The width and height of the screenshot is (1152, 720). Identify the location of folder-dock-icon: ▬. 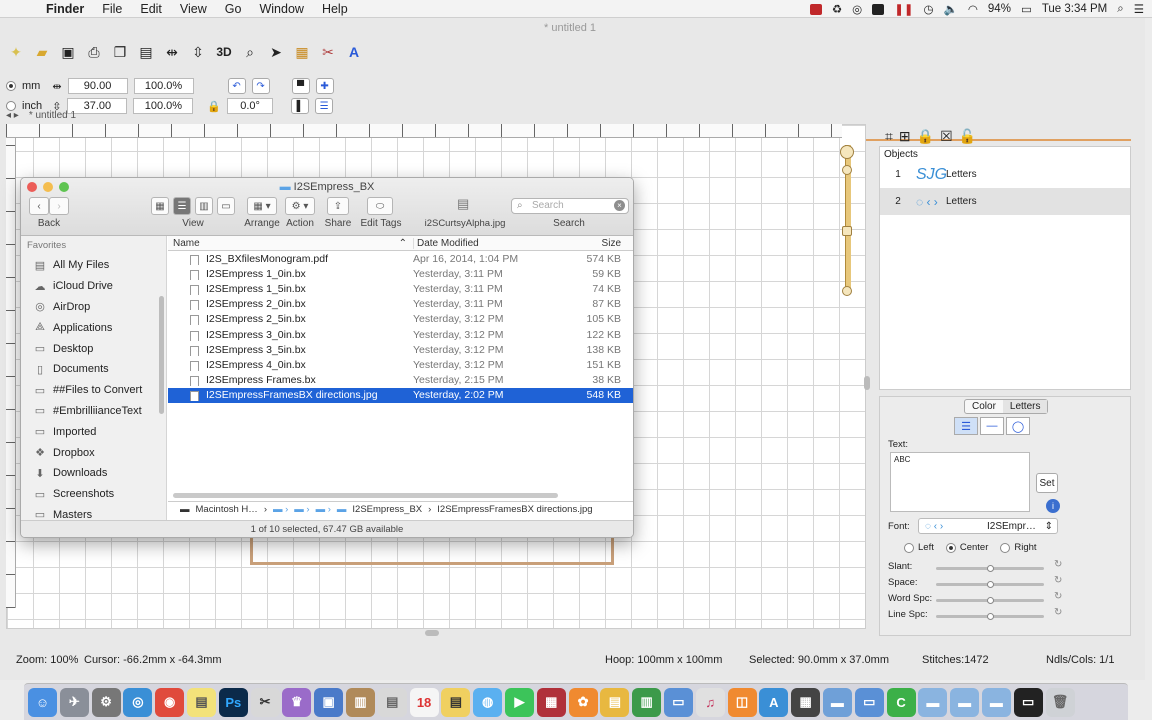
(837, 702).